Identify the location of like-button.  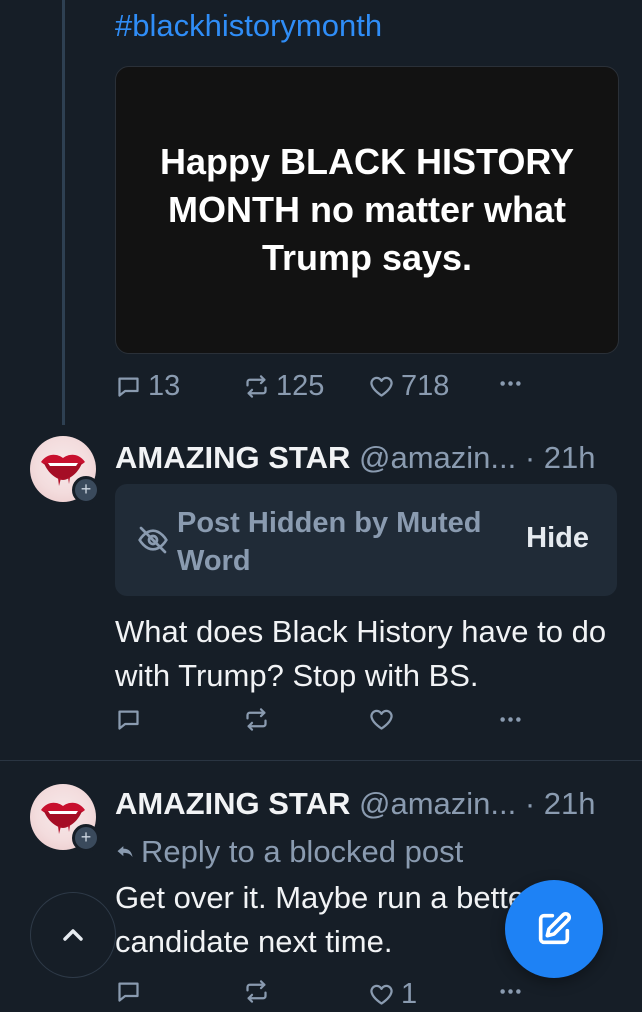
(381, 719).